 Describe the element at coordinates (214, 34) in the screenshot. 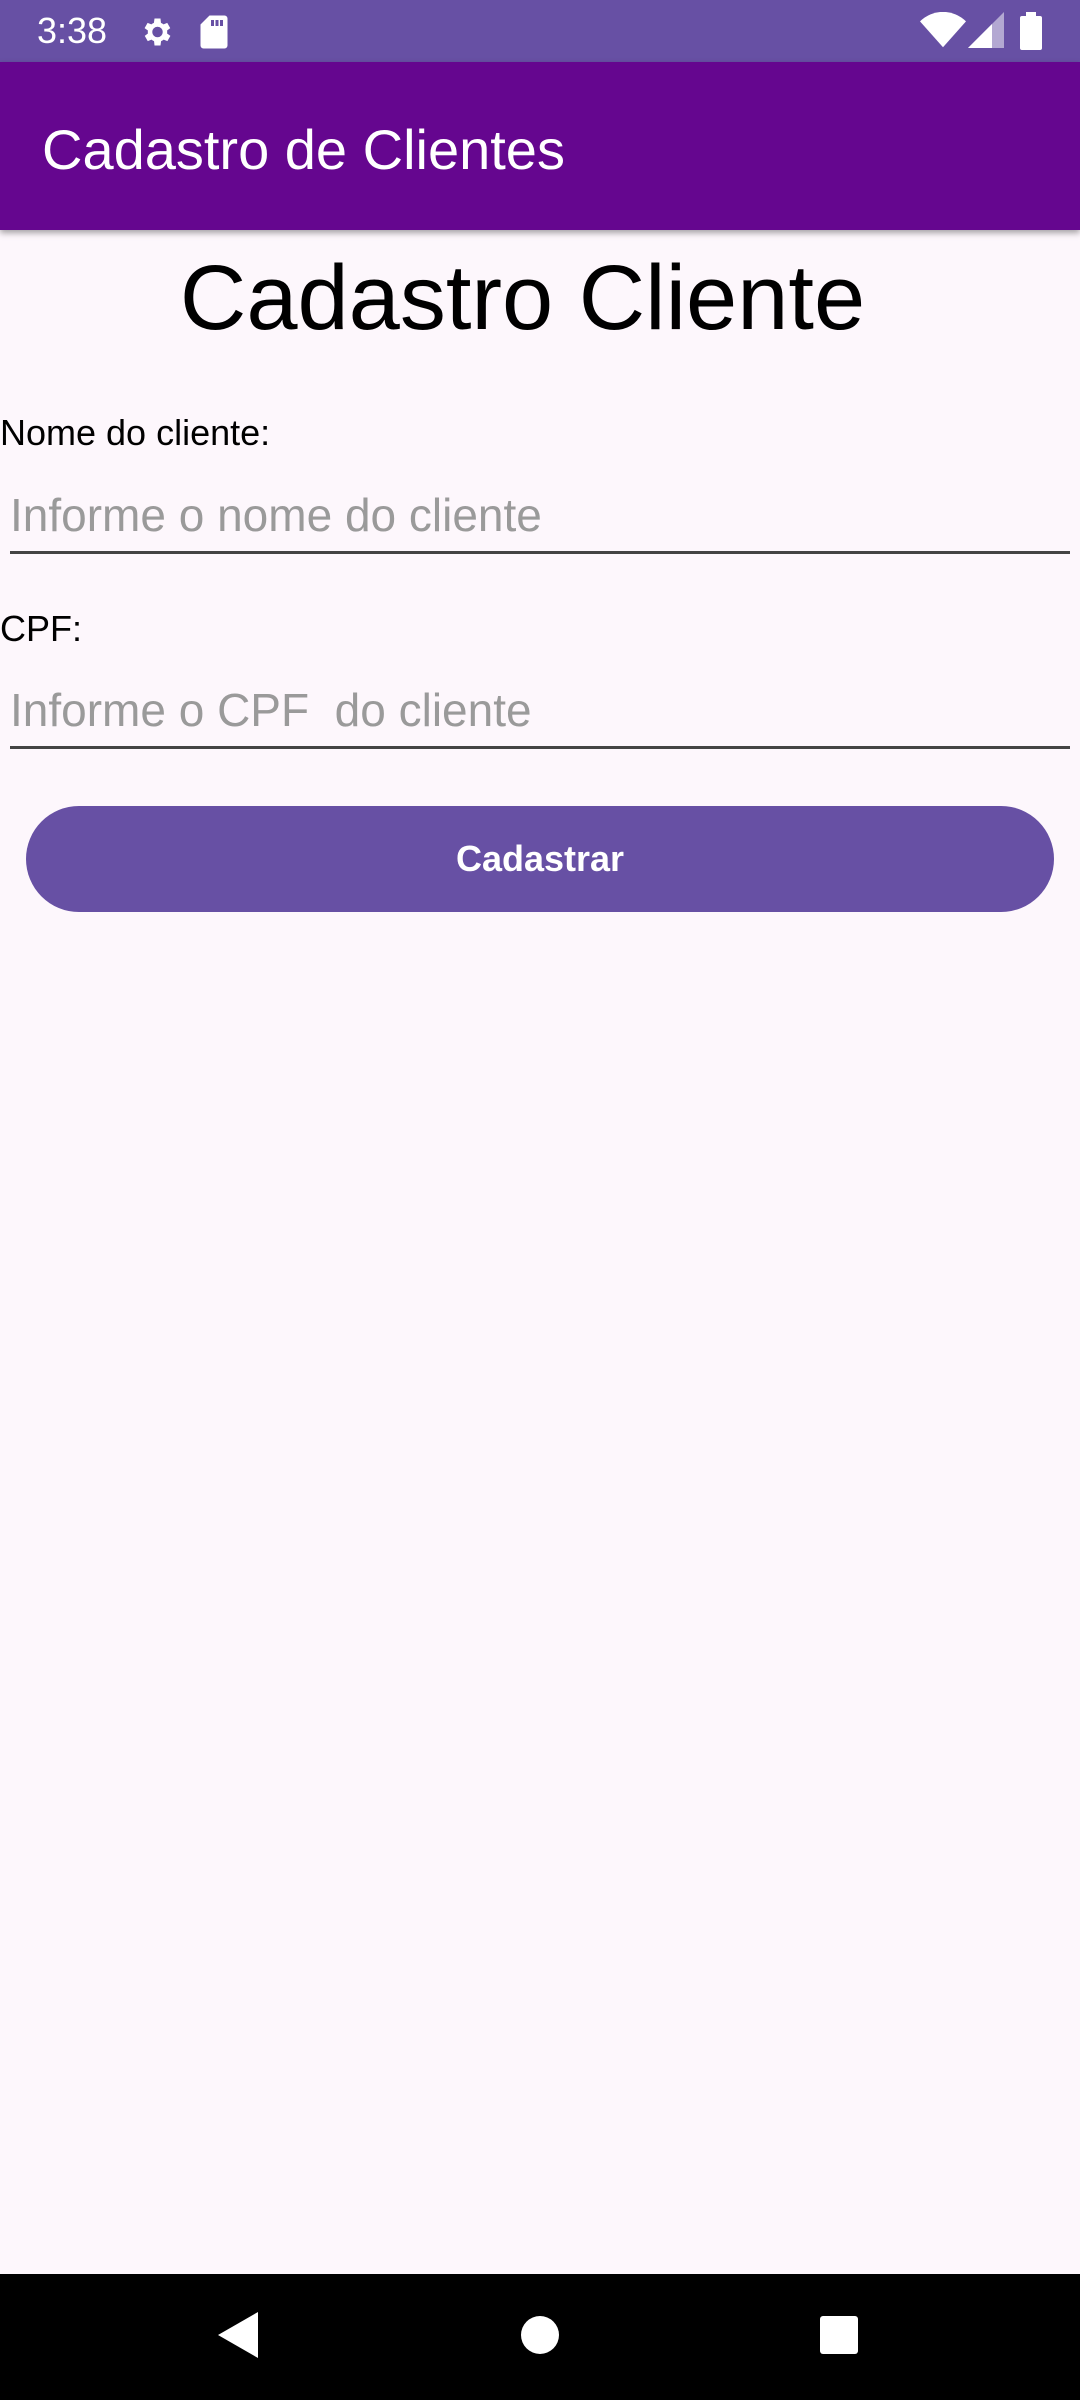

I see `sd-card-icon` at that location.